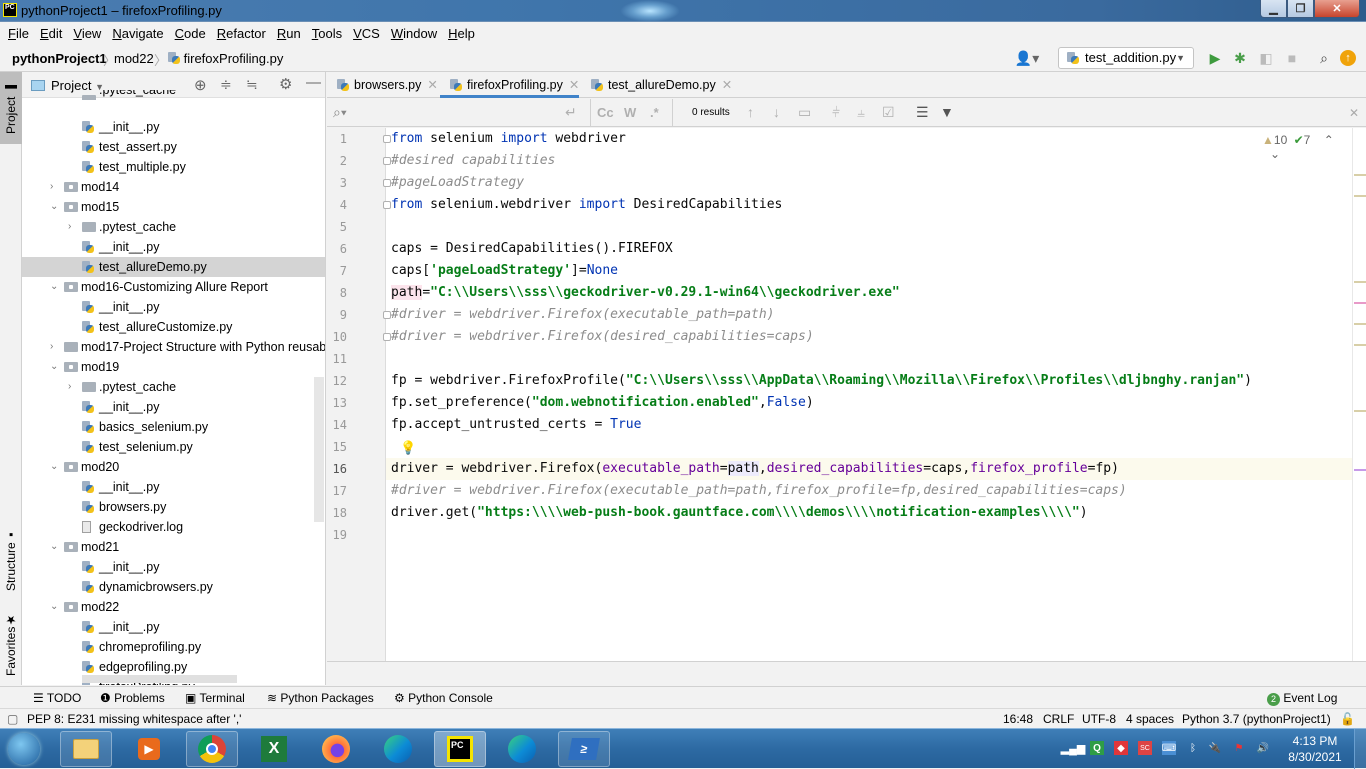 The width and height of the screenshot is (1366, 769). Describe the element at coordinates (1263, 748) in the screenshot. I see `volume-icon: 🔊` at that location.